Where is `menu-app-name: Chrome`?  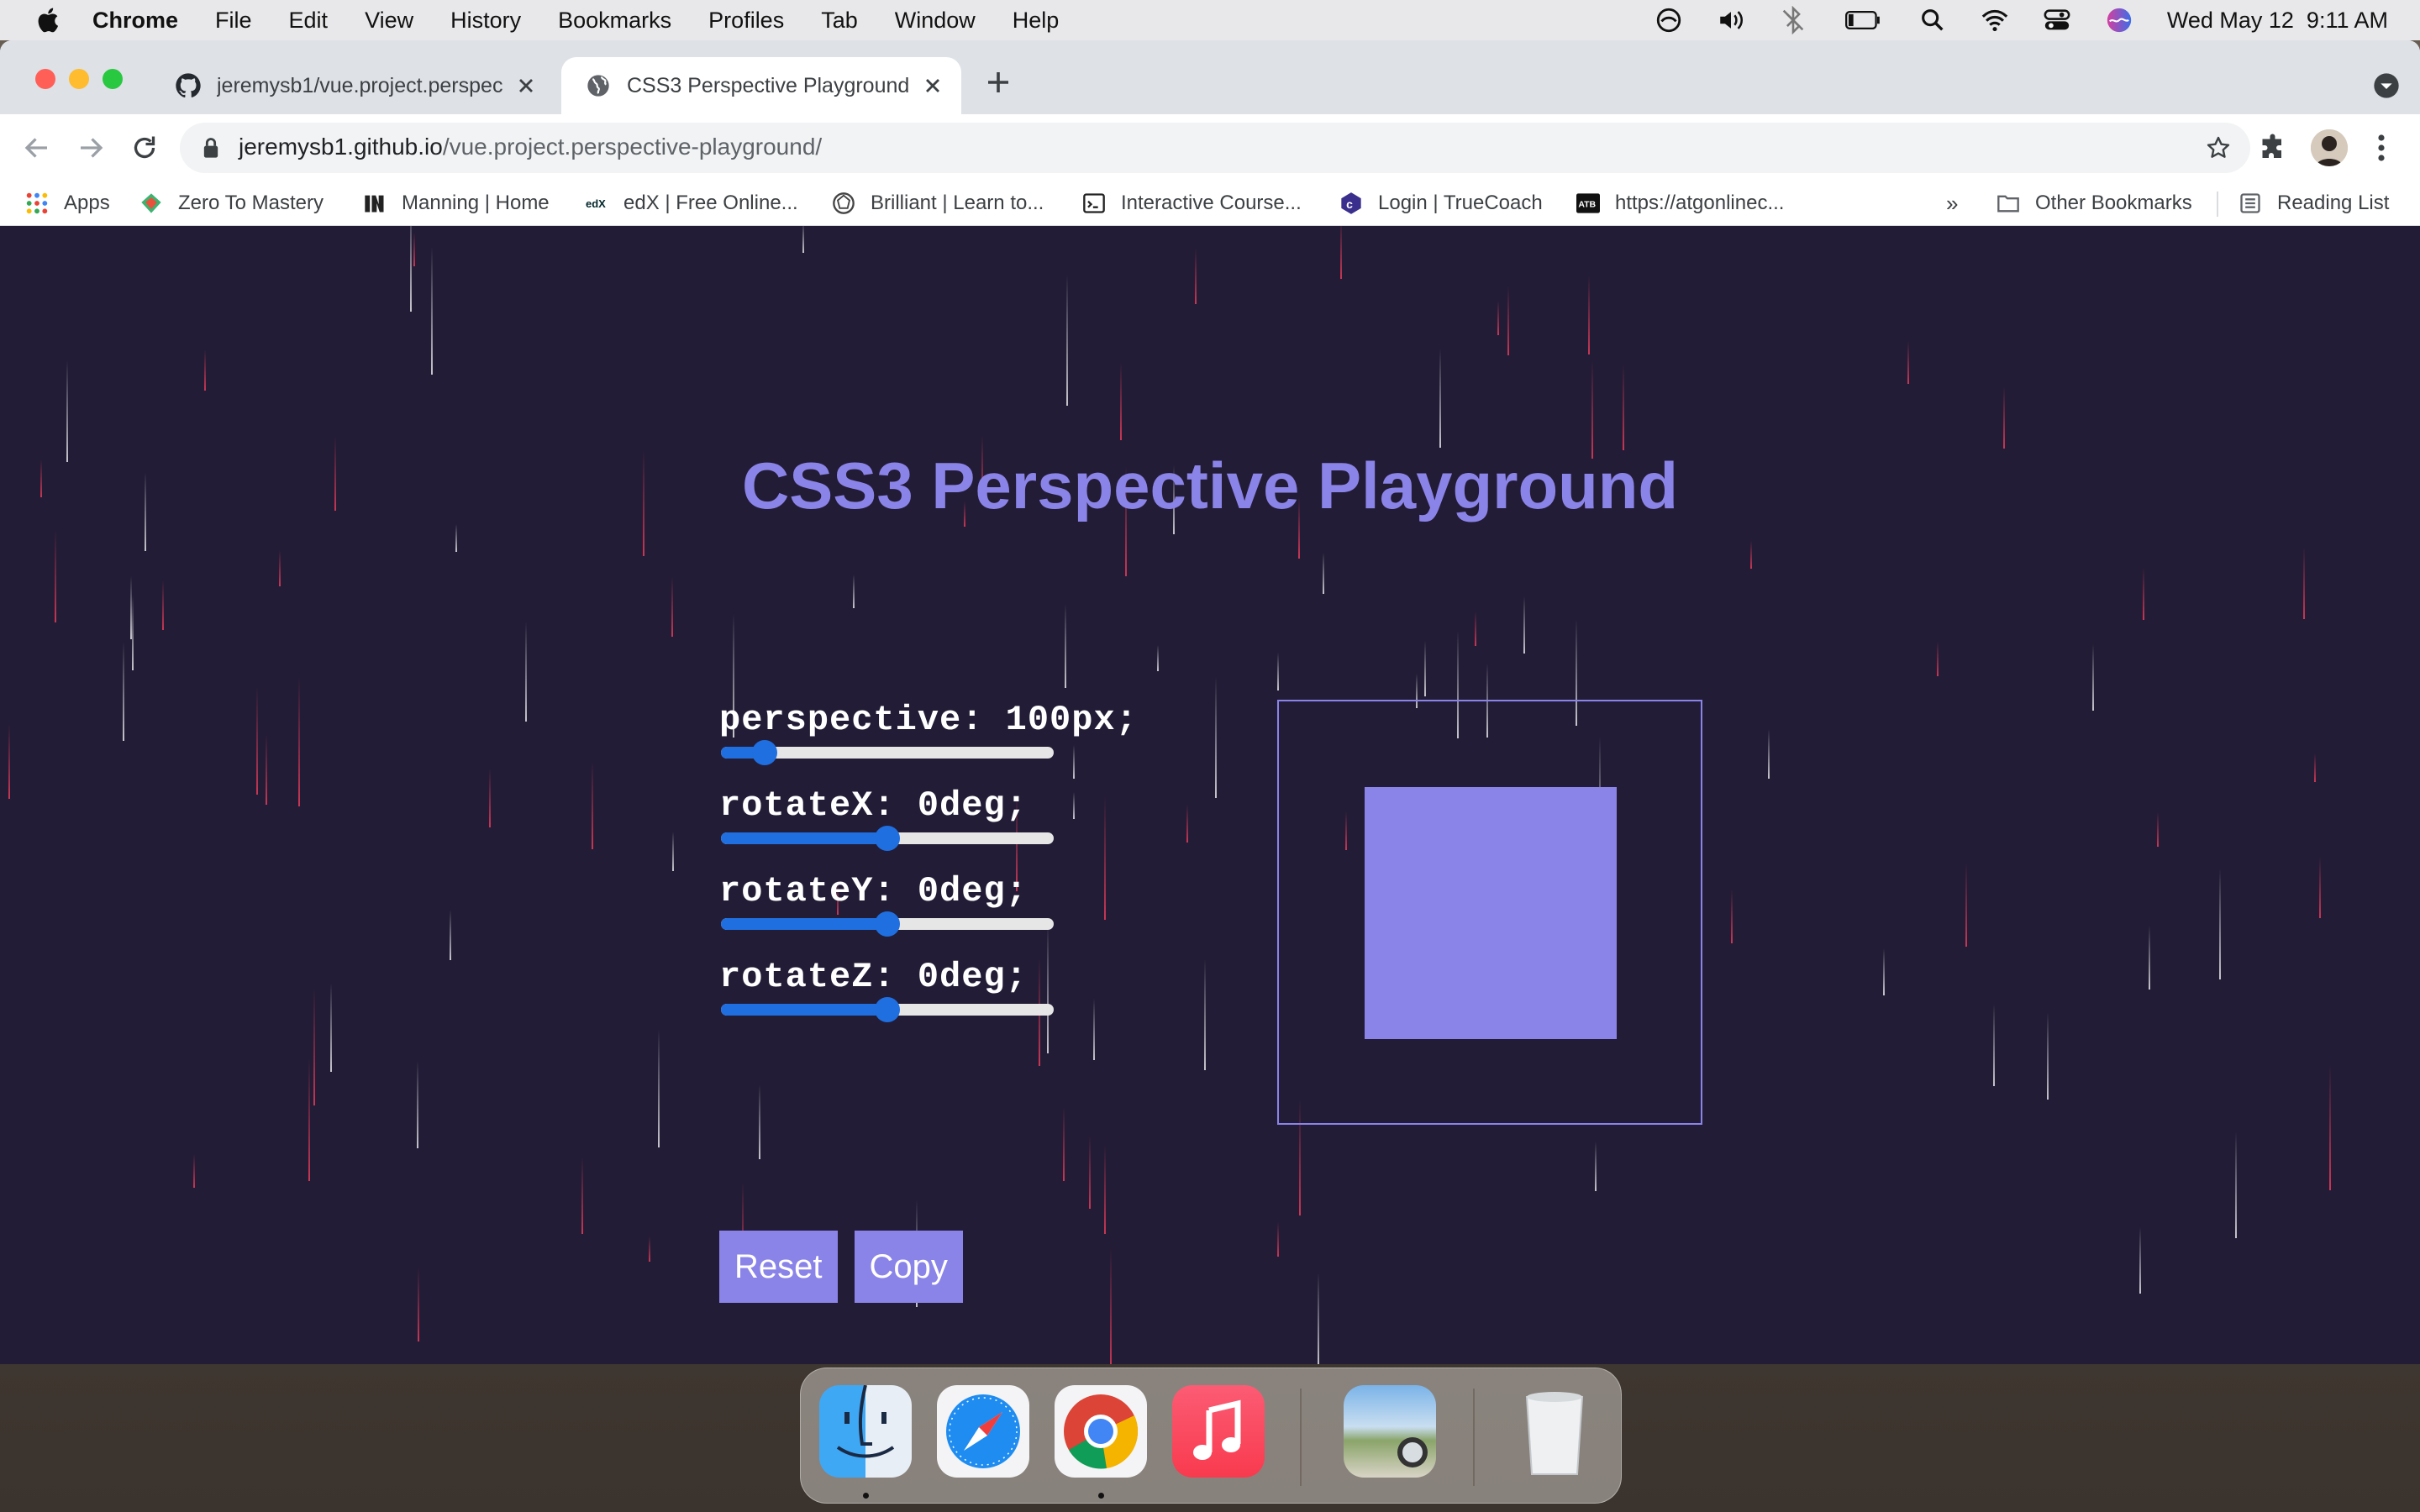
menu-app-name: Chrome is located at coordinates (135, 21).